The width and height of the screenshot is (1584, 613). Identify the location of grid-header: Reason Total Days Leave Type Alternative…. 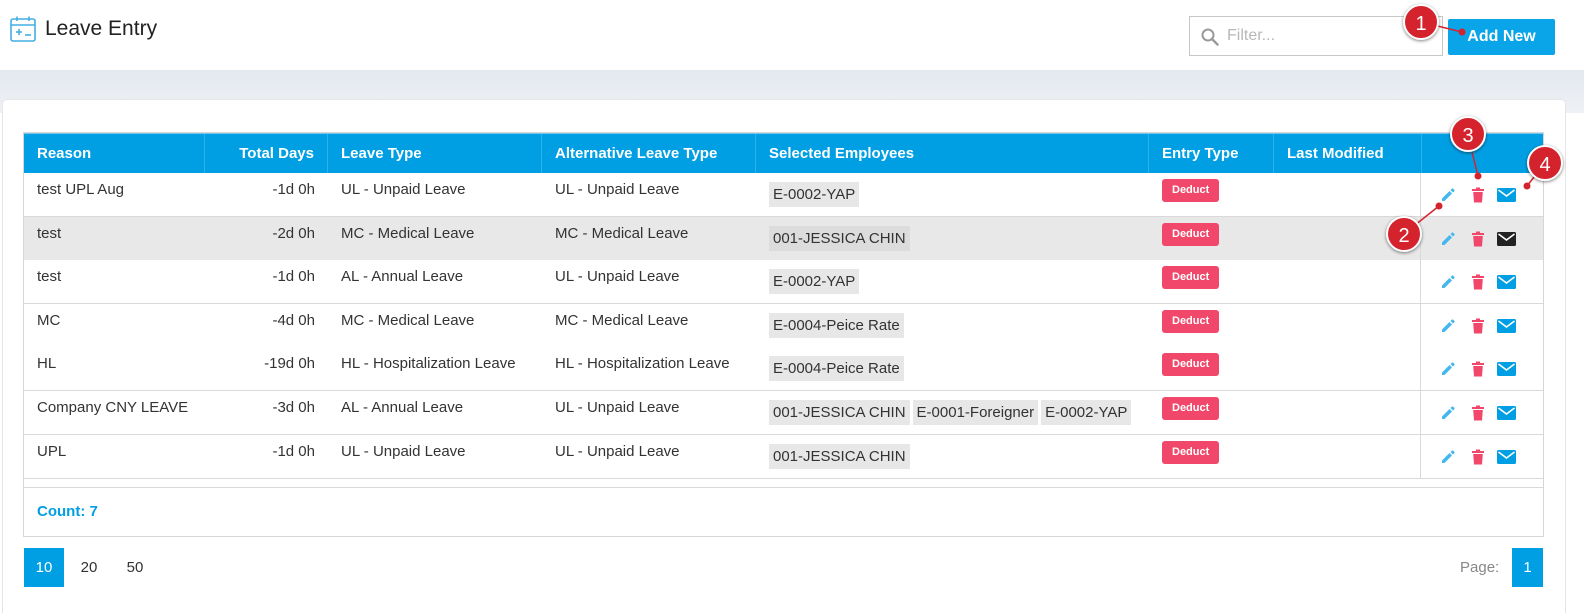
(783, 153).